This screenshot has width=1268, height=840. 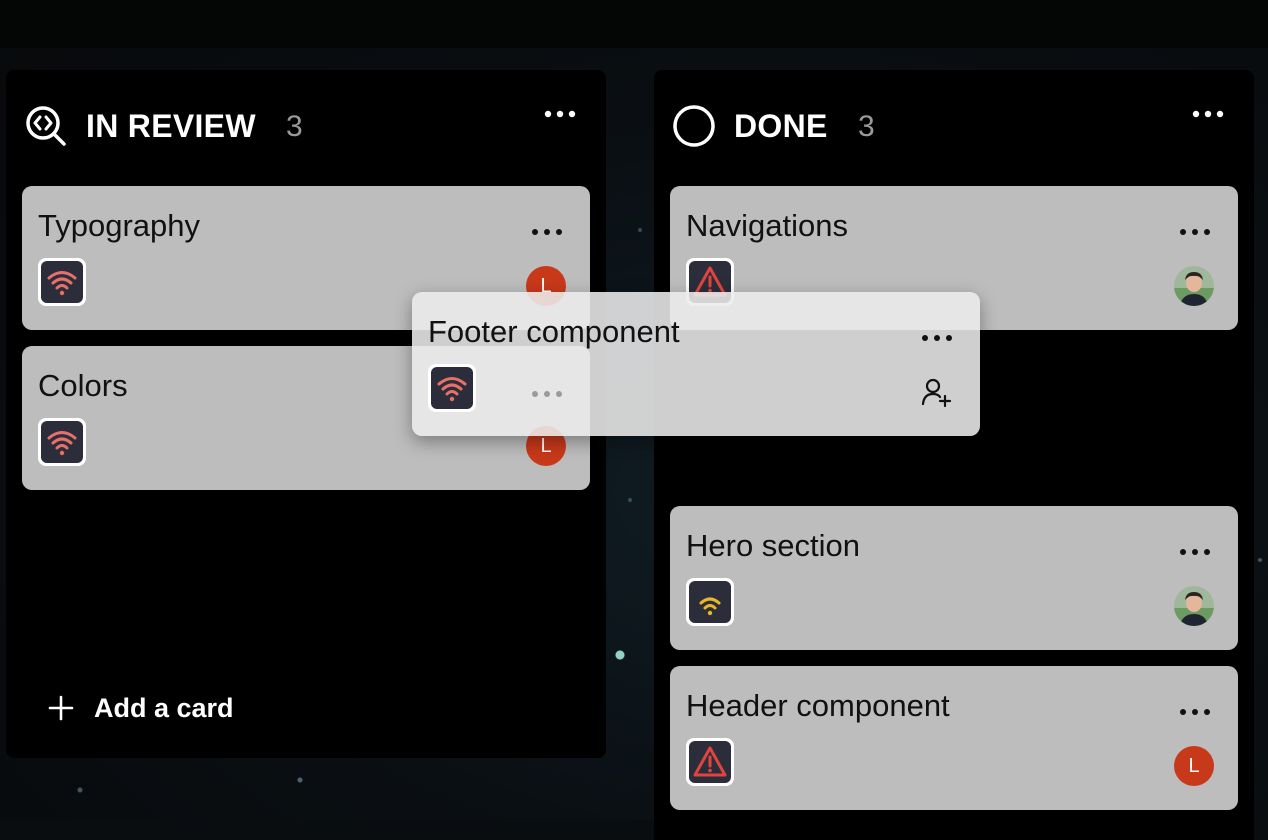 I want to click on dragging-card-footer-component: Footer component, so click(x=696, y=364).